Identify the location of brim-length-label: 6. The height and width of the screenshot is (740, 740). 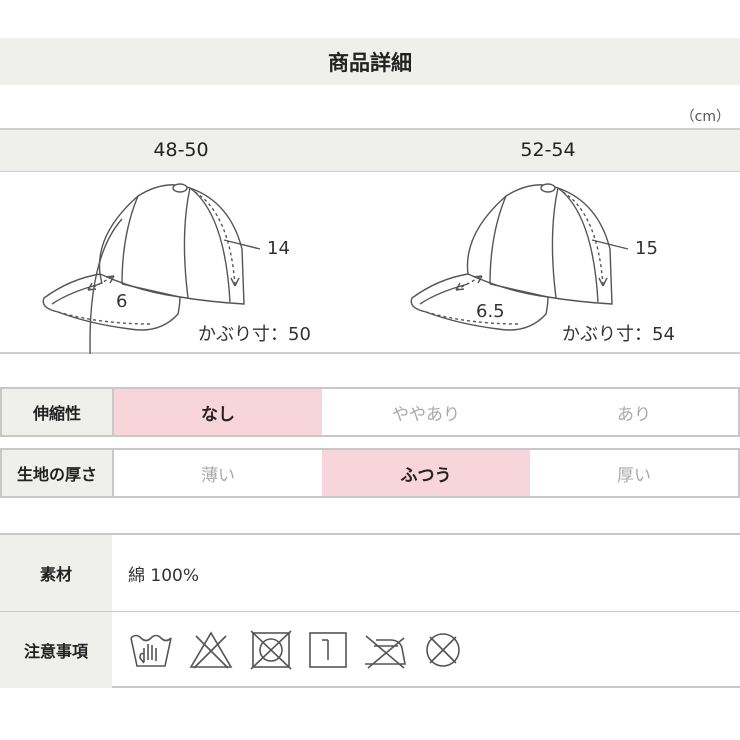
(121, 301).